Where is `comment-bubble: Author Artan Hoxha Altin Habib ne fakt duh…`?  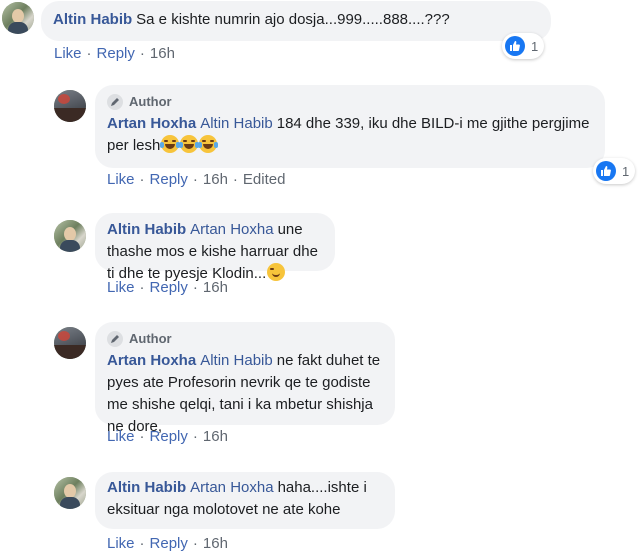 comment-bubble: Author Artan Hoxha Altin Habib ne fakt duh… is located at coordinates (245, 378).